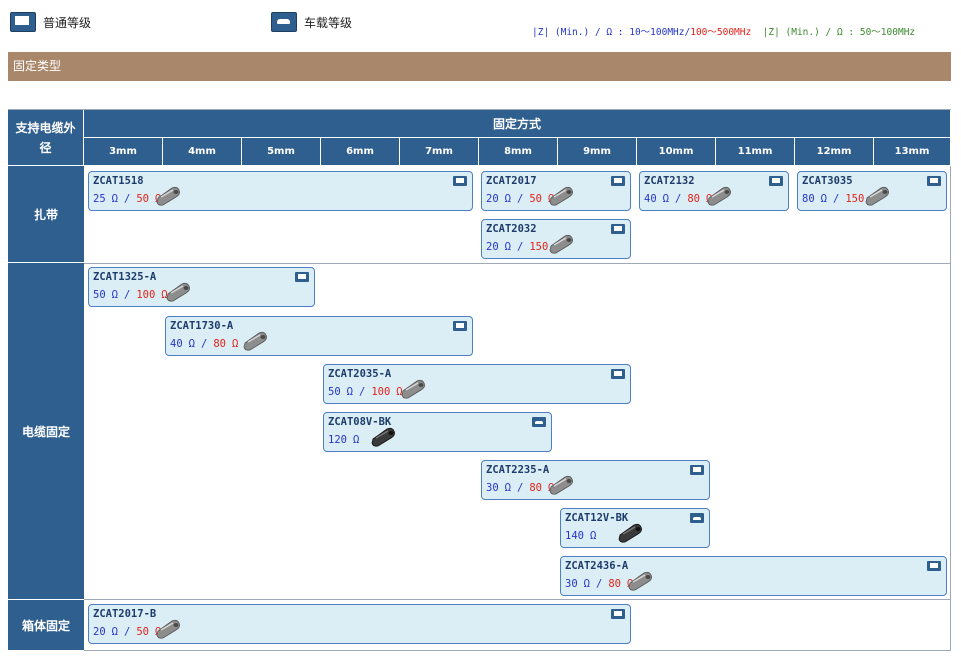  What do you see at coordinates (201, 287) in the screenshot?
I see `product-card-zcat1325-a: ZCAT1325-A 50 Ω/100 Ω` at bounding box center [201, 287].